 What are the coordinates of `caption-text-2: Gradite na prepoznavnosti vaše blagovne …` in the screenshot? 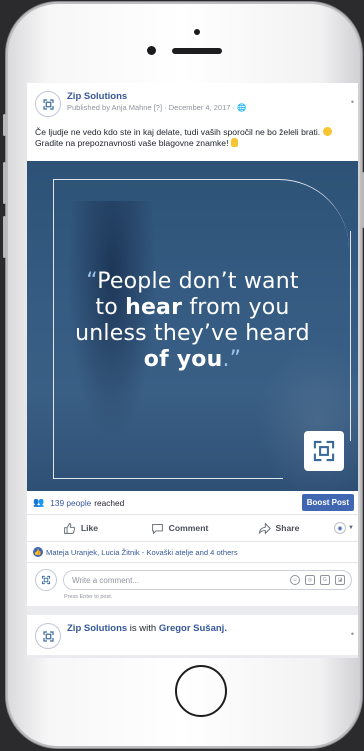 It's located at (133, 143).